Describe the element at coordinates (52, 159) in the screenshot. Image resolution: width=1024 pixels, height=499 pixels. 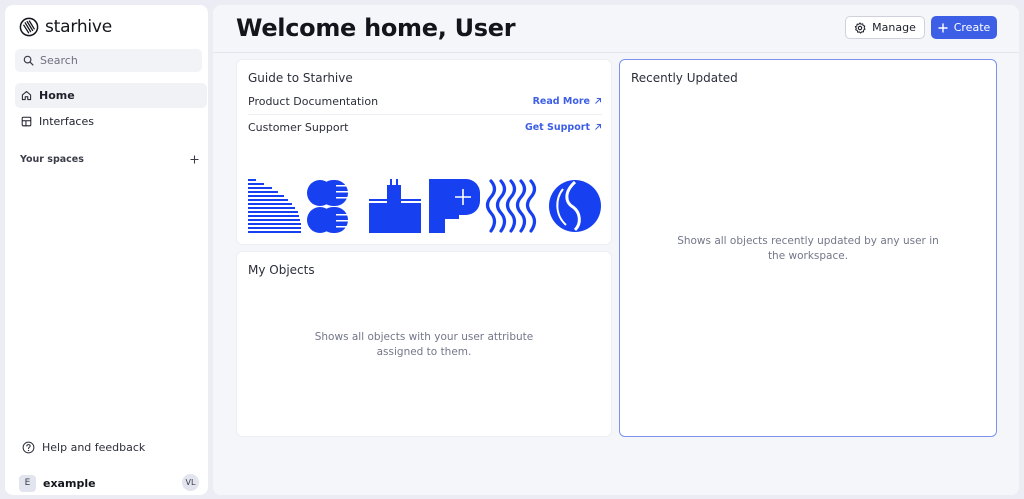
I see `spaces-label: Your spaces` at that location.